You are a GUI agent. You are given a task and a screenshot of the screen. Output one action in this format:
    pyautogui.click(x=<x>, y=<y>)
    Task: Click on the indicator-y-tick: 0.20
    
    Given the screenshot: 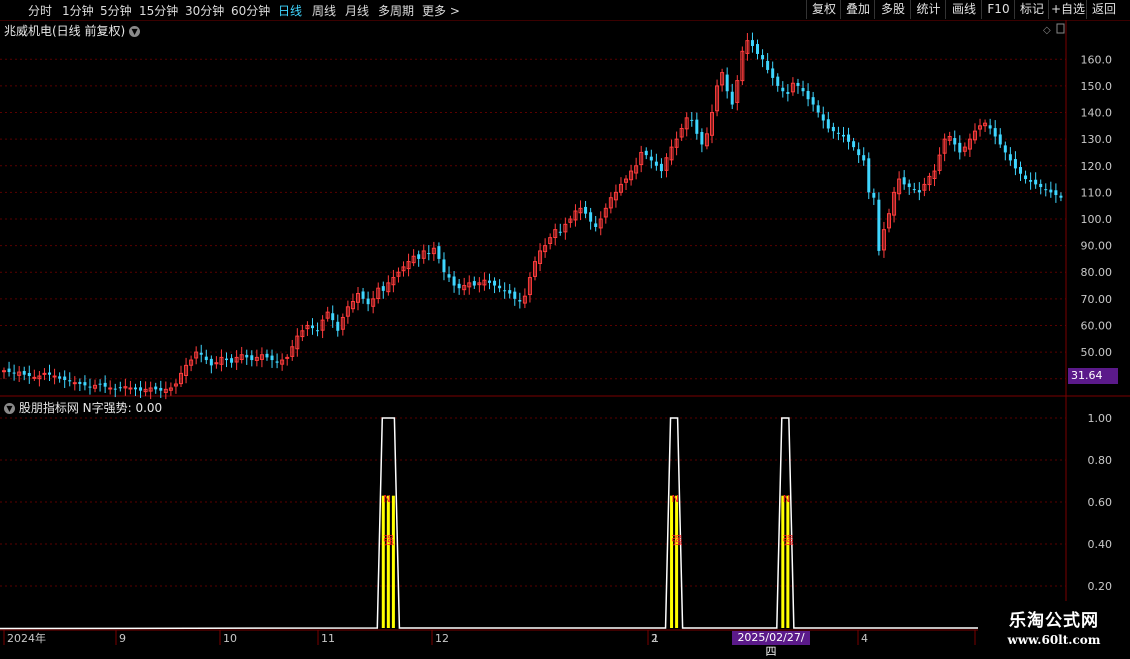 What is the action you would take?
    pyautogui.click(x=1100, y=586)
    